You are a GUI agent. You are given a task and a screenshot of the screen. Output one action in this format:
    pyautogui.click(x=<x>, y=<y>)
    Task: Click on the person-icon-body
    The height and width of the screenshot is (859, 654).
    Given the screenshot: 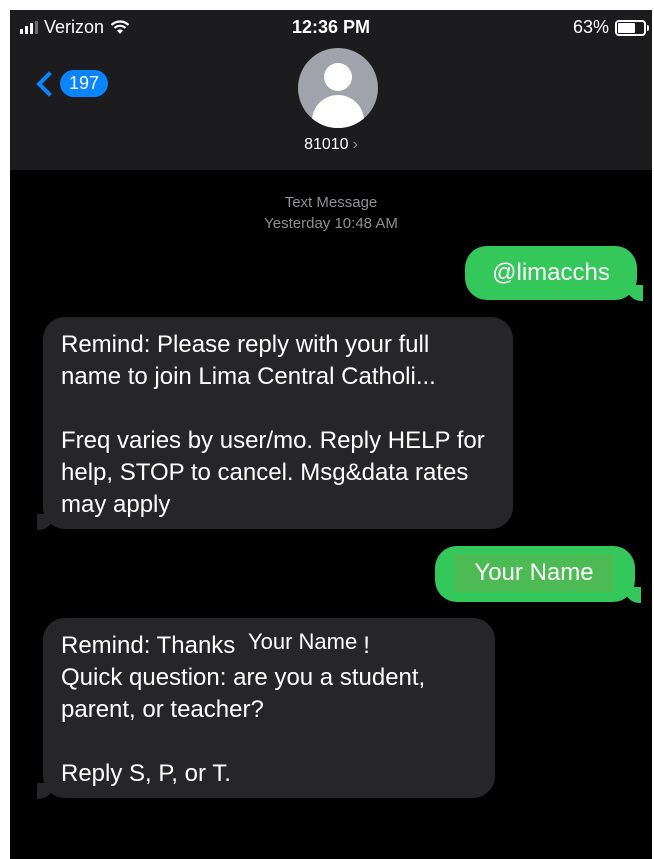 What is the action you would take?
    pyautogui.click(x=338, y=111)
    